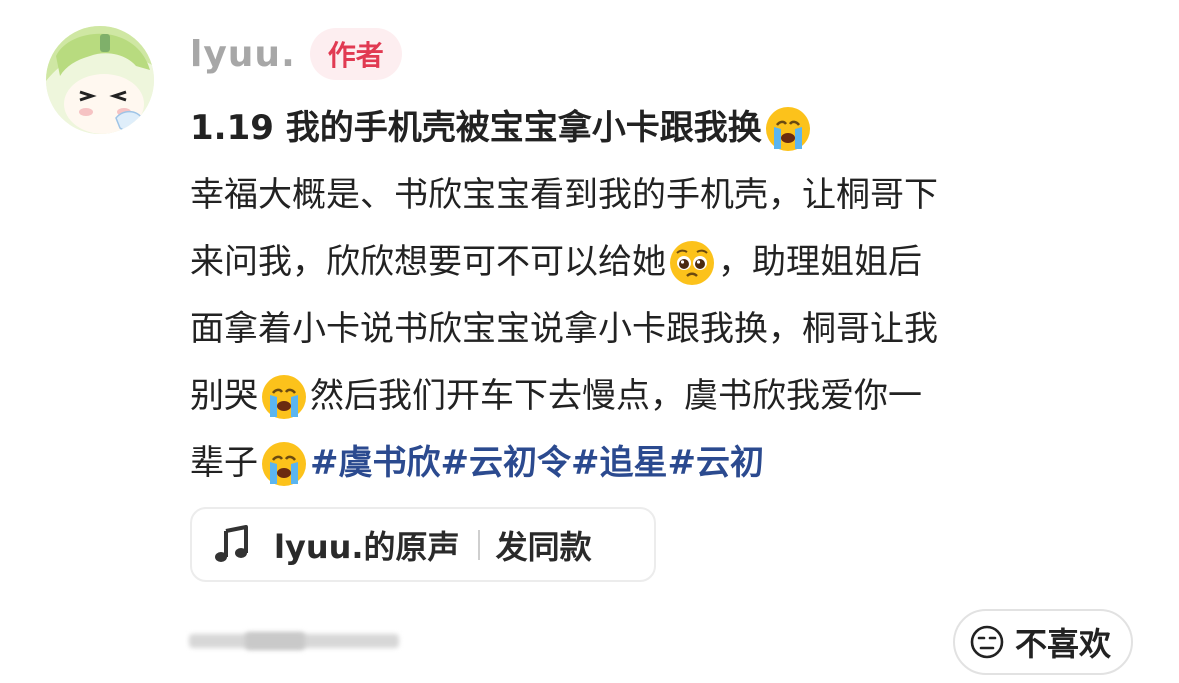  I want to click on post-text: 幸福大概是、书欣宝宝看到我的手机壳，让桐哥下, so click(564, 195).